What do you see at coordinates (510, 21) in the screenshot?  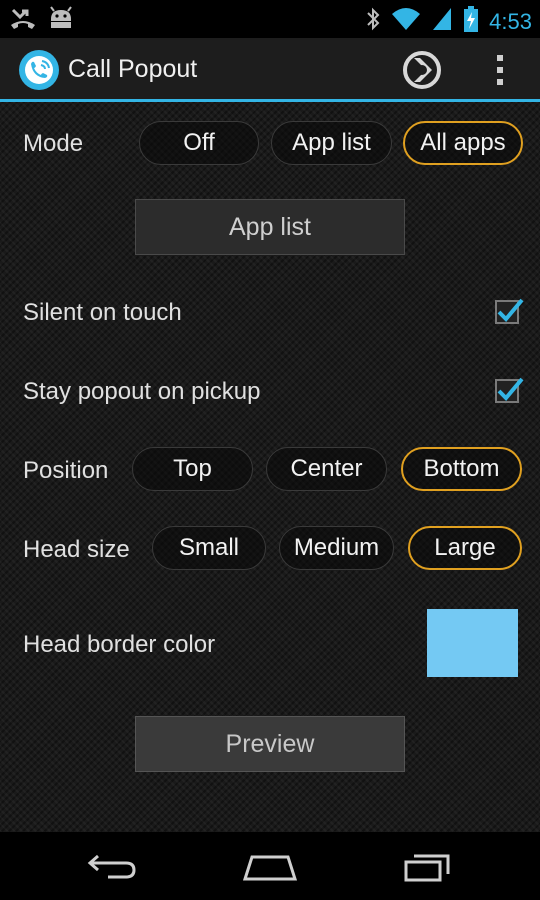 I see `clock: 4:53` at bounding box center [510, 21].